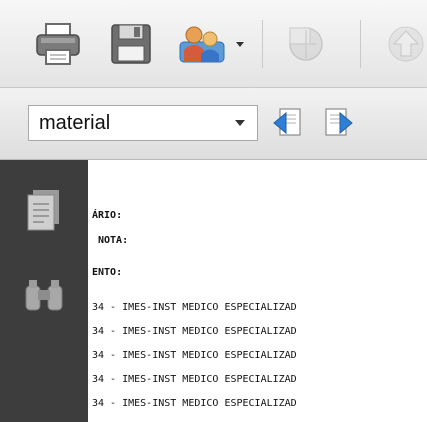  I want to click on find-previous-icon, so click(287, 122).